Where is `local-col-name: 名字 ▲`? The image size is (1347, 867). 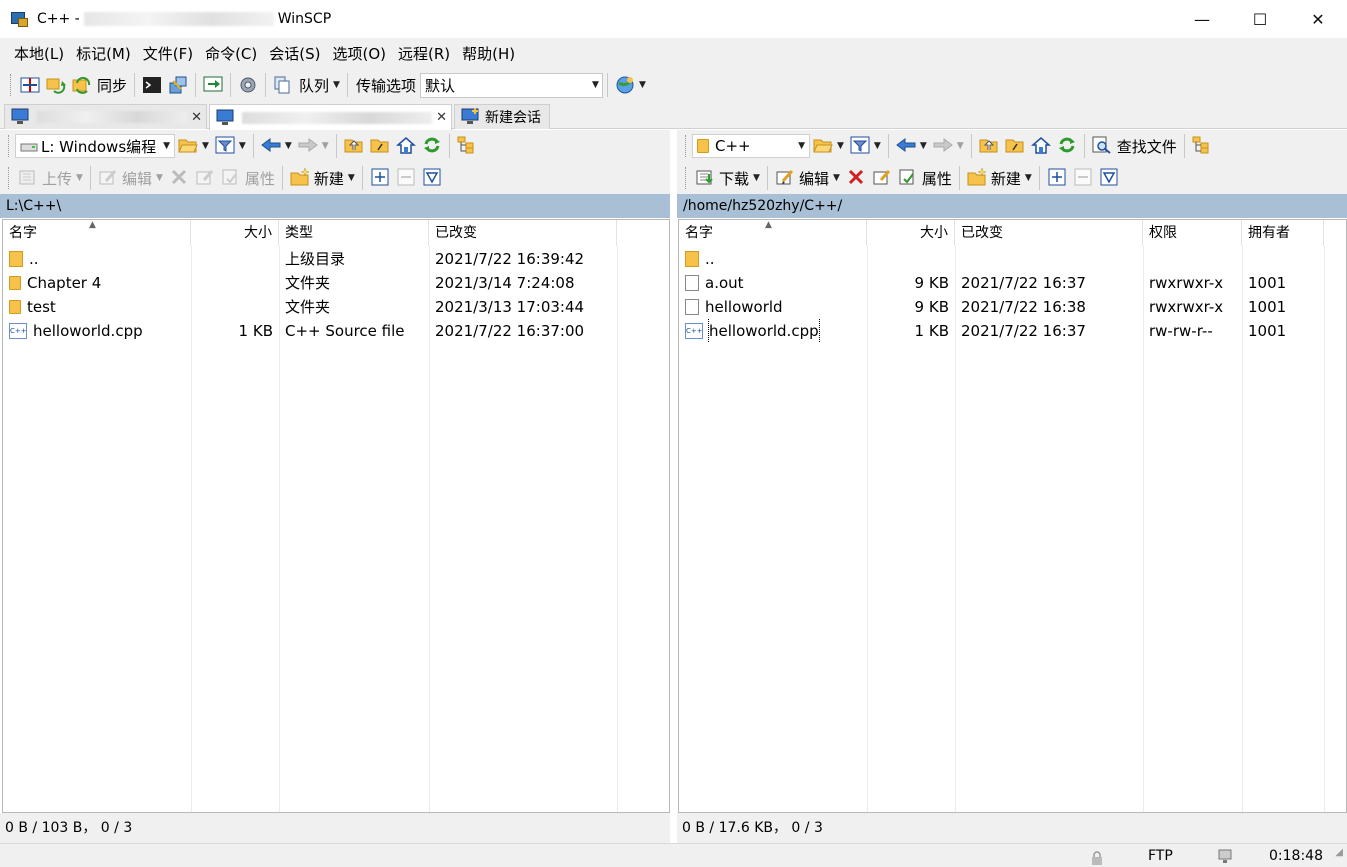 local-col-name: 名字 ▲ is located at coordinates (97, 233).